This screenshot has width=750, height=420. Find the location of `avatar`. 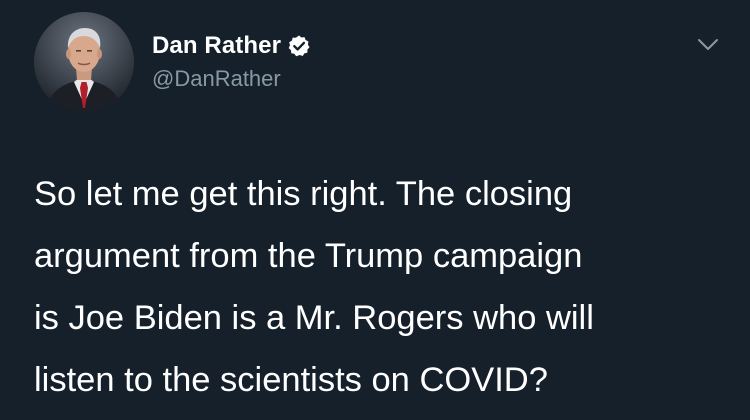

avatar is located at coordinates (84, 62).